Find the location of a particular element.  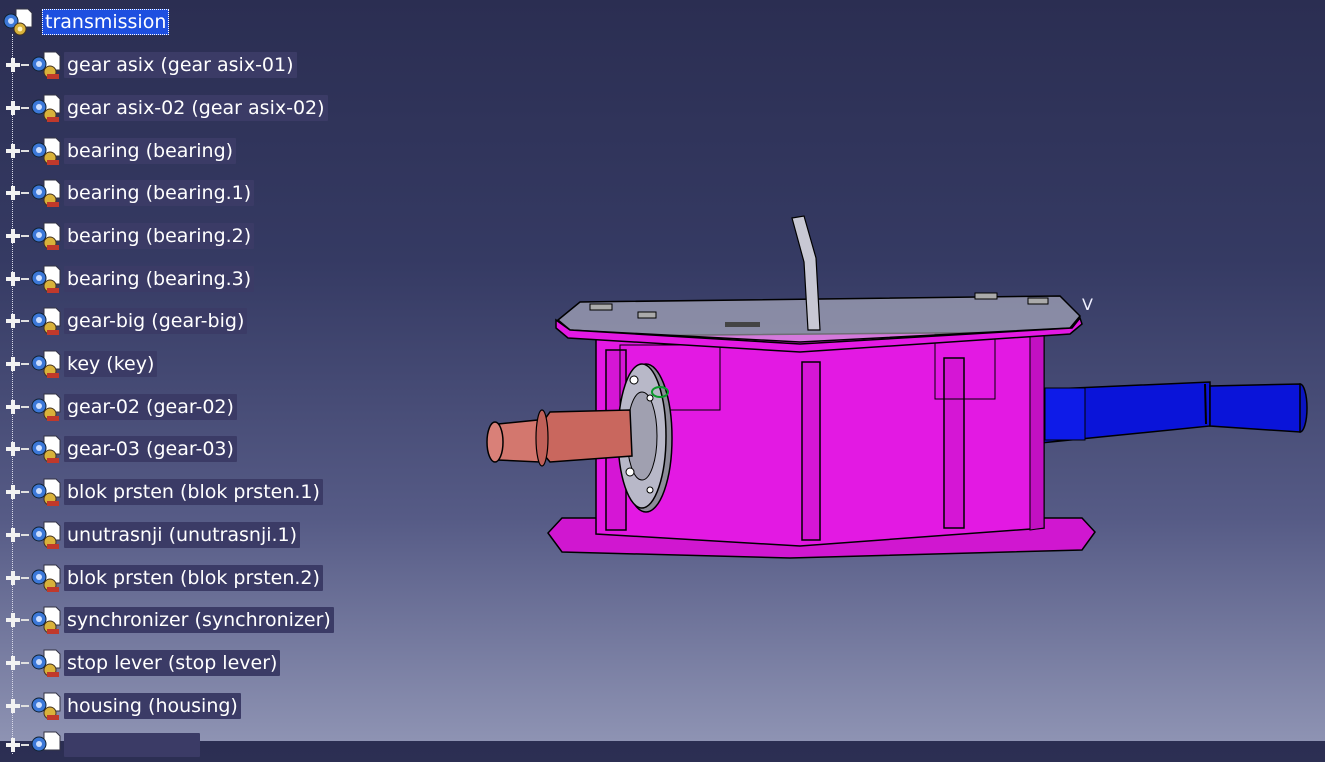

tree-node: bearing (bearing) is located at coordinates (121, 151).